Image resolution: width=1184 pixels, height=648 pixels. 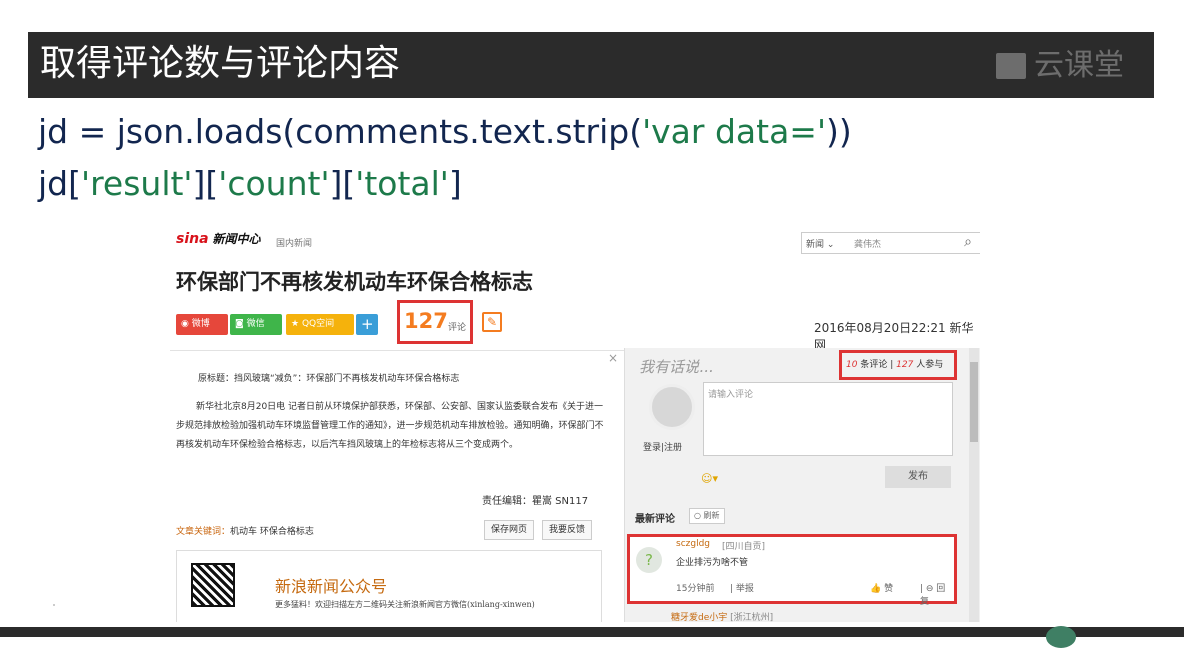 I want to click on sina-logo: sina 新闻中心, so click(x=218, y=238).